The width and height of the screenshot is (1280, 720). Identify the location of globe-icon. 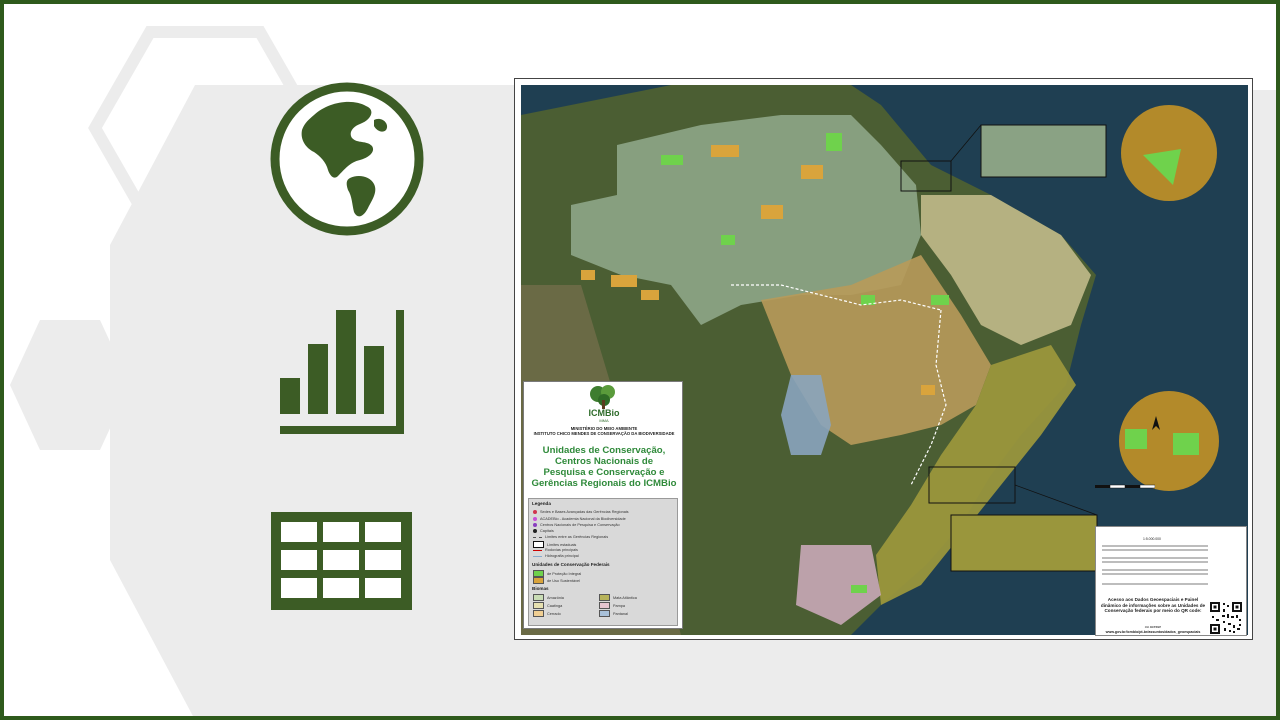
(347, 159).